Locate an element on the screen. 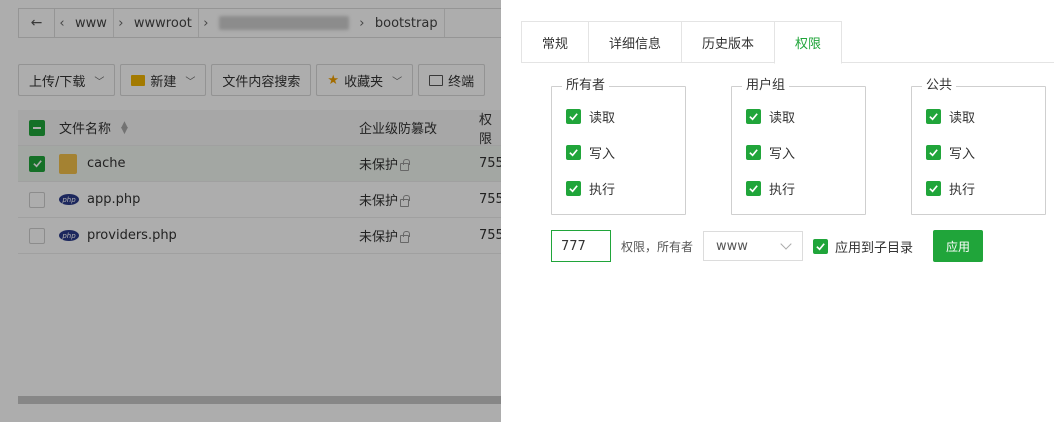 This screenshot has height=422, width=1054. properties-tabs: 常规 详细信息 历史版本 权限 is located at coordinates (787, 42).